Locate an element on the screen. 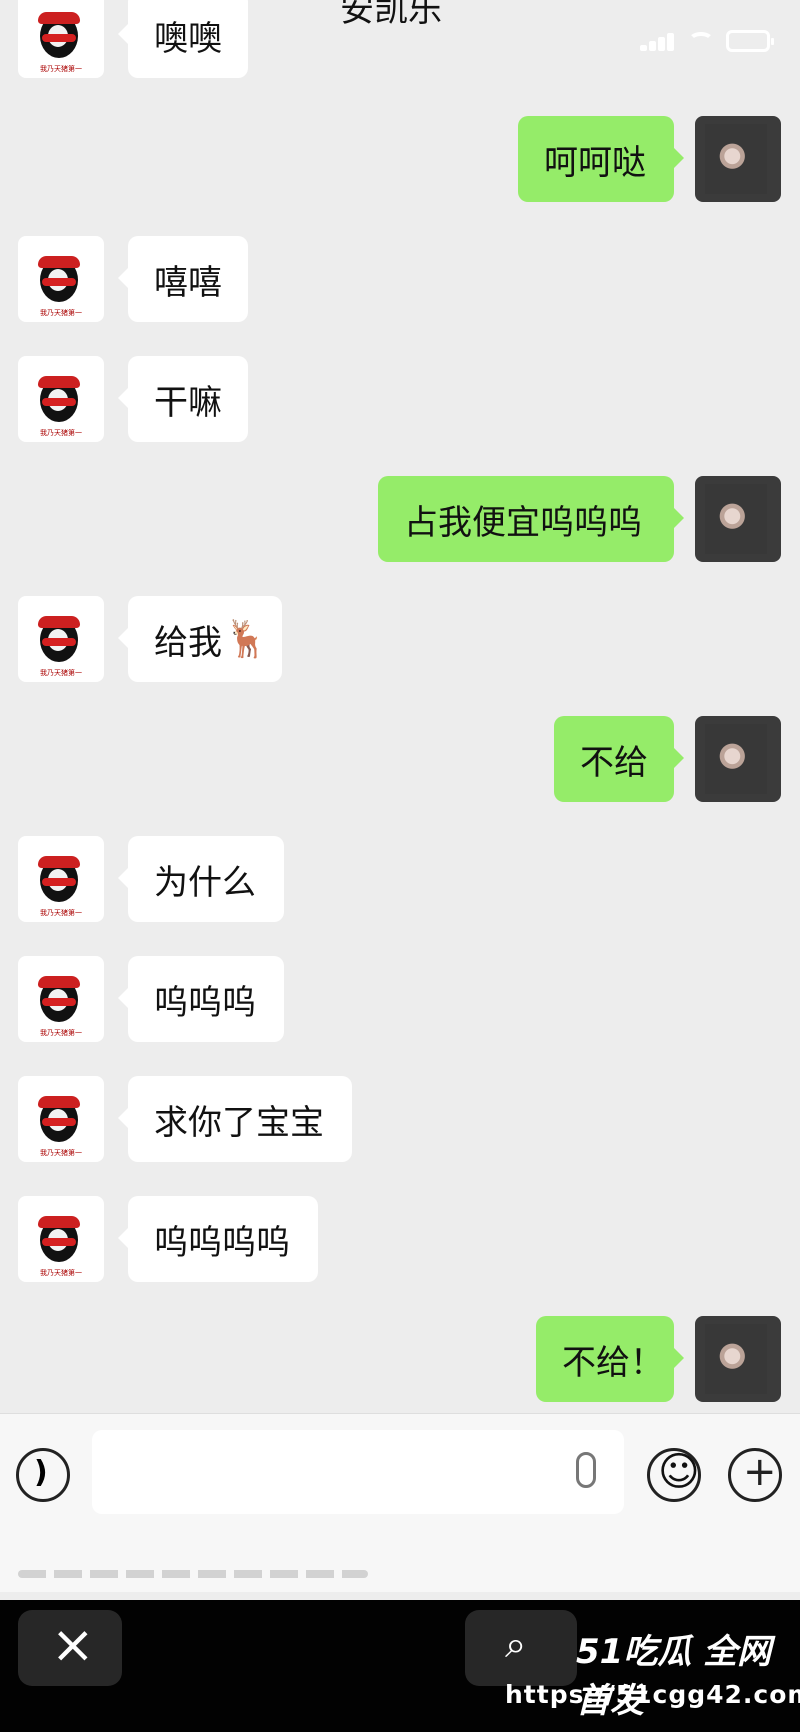 The image size is (800, 1732). message-bubble: 嘻嘻 is located at coordinates (183, 279).